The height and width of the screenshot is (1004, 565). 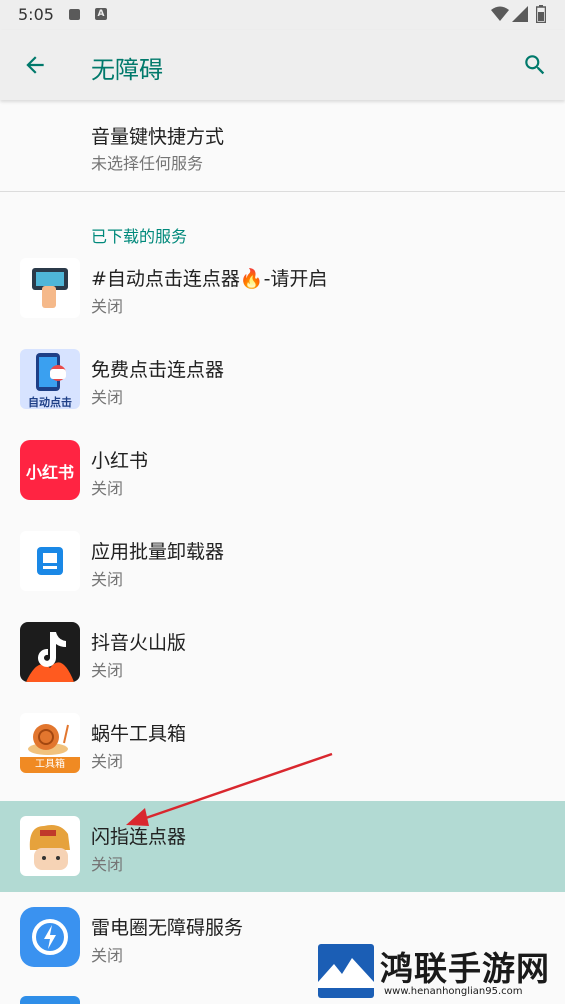 I want to click on douyin-huoshan-app-icon, so click(x=50, y=652).